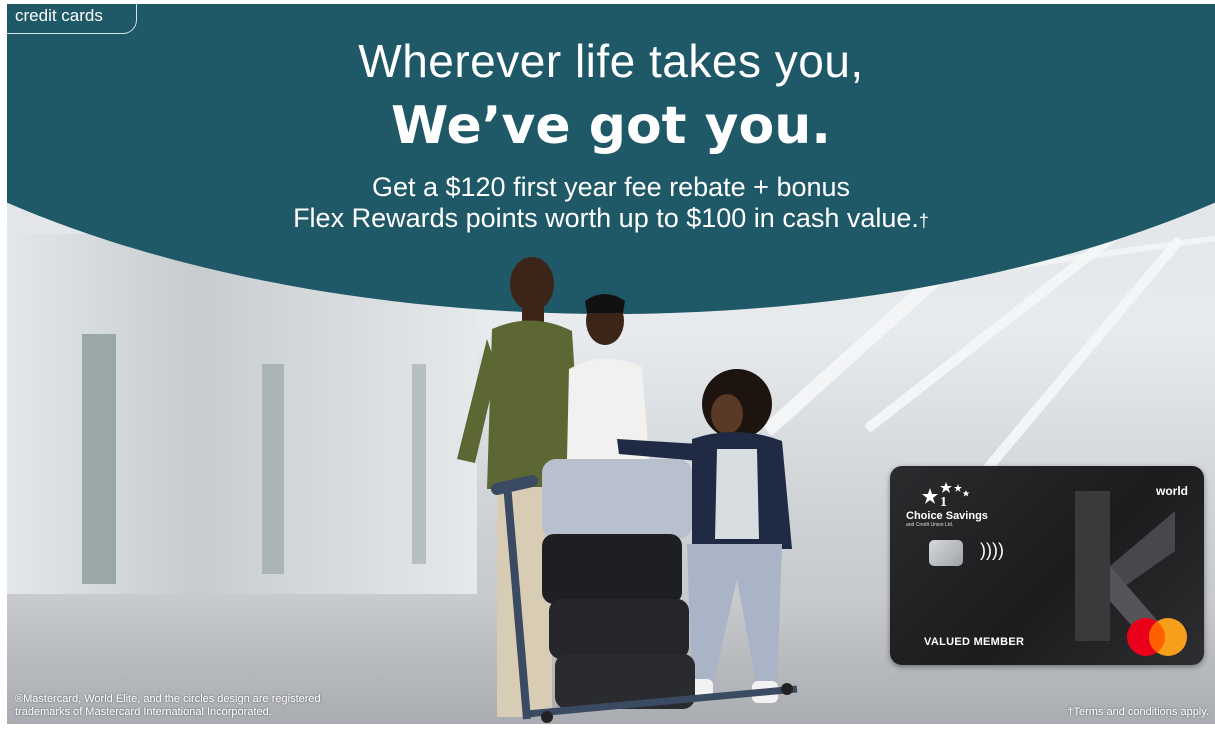 The height and width of the screenshot is (732, 1215). I want to click on roof-beam, so click(1083, 354).